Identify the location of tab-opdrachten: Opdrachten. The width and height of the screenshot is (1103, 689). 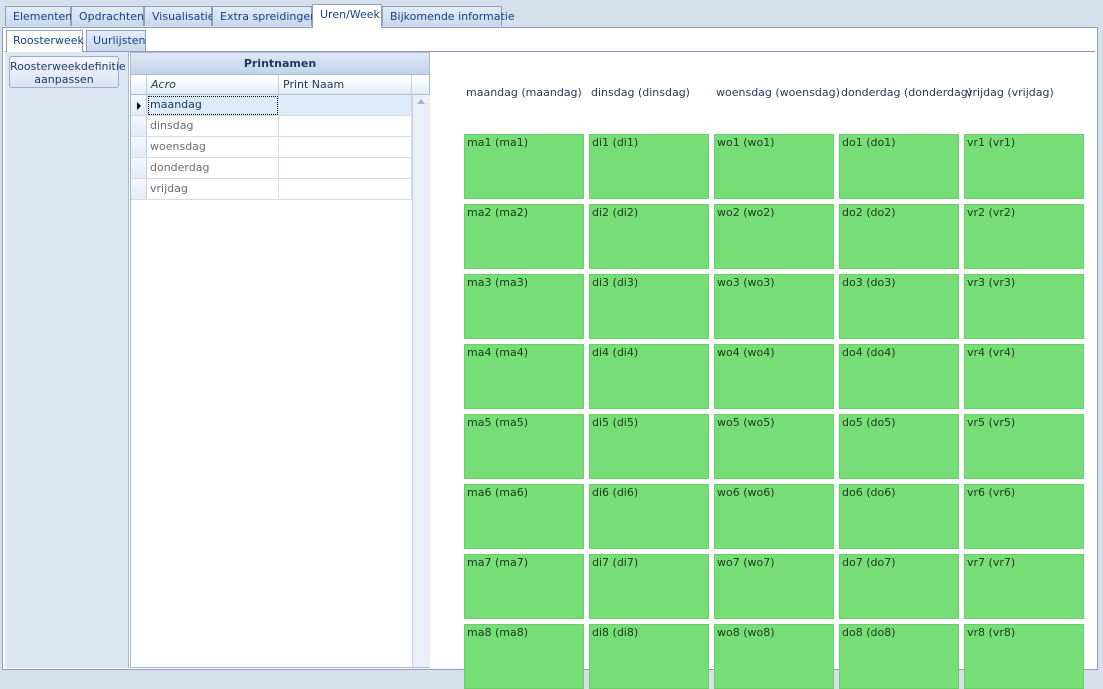
(107, 16).